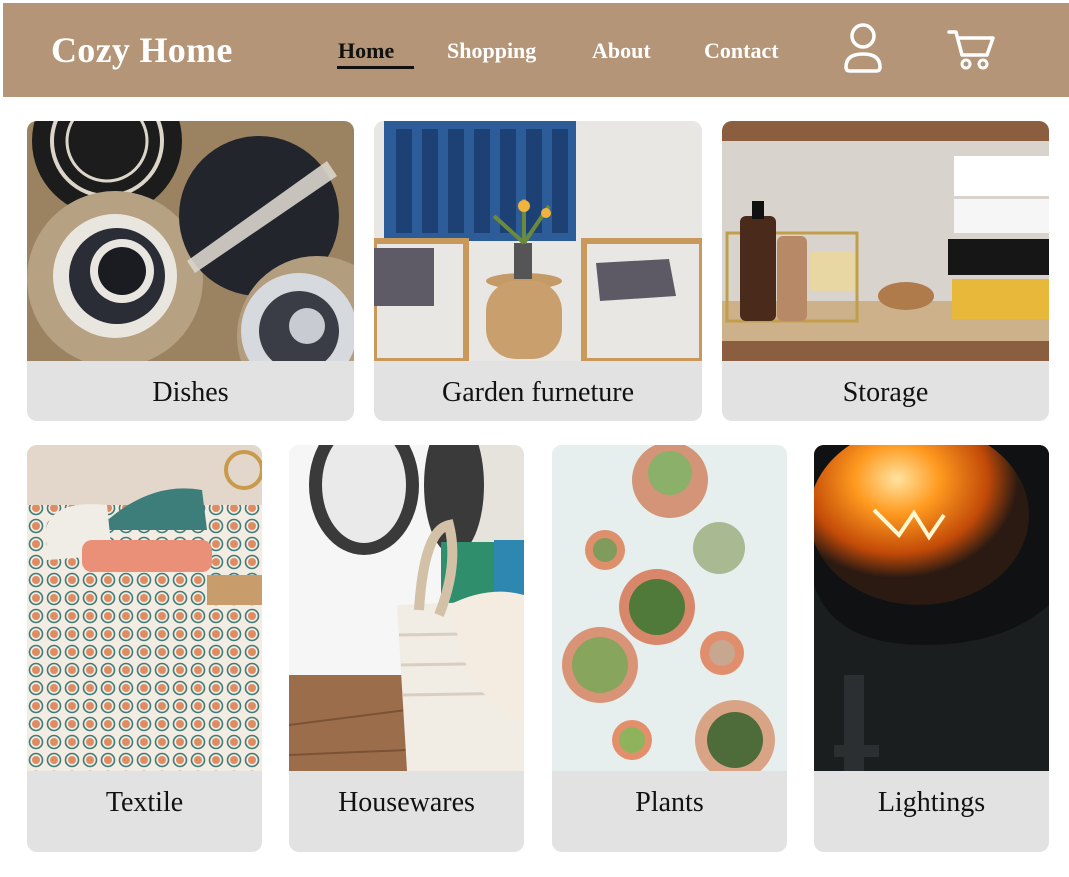 This screenshot has width=1069, height=877. I want to click on nav-active-underline, so click(375, 67).